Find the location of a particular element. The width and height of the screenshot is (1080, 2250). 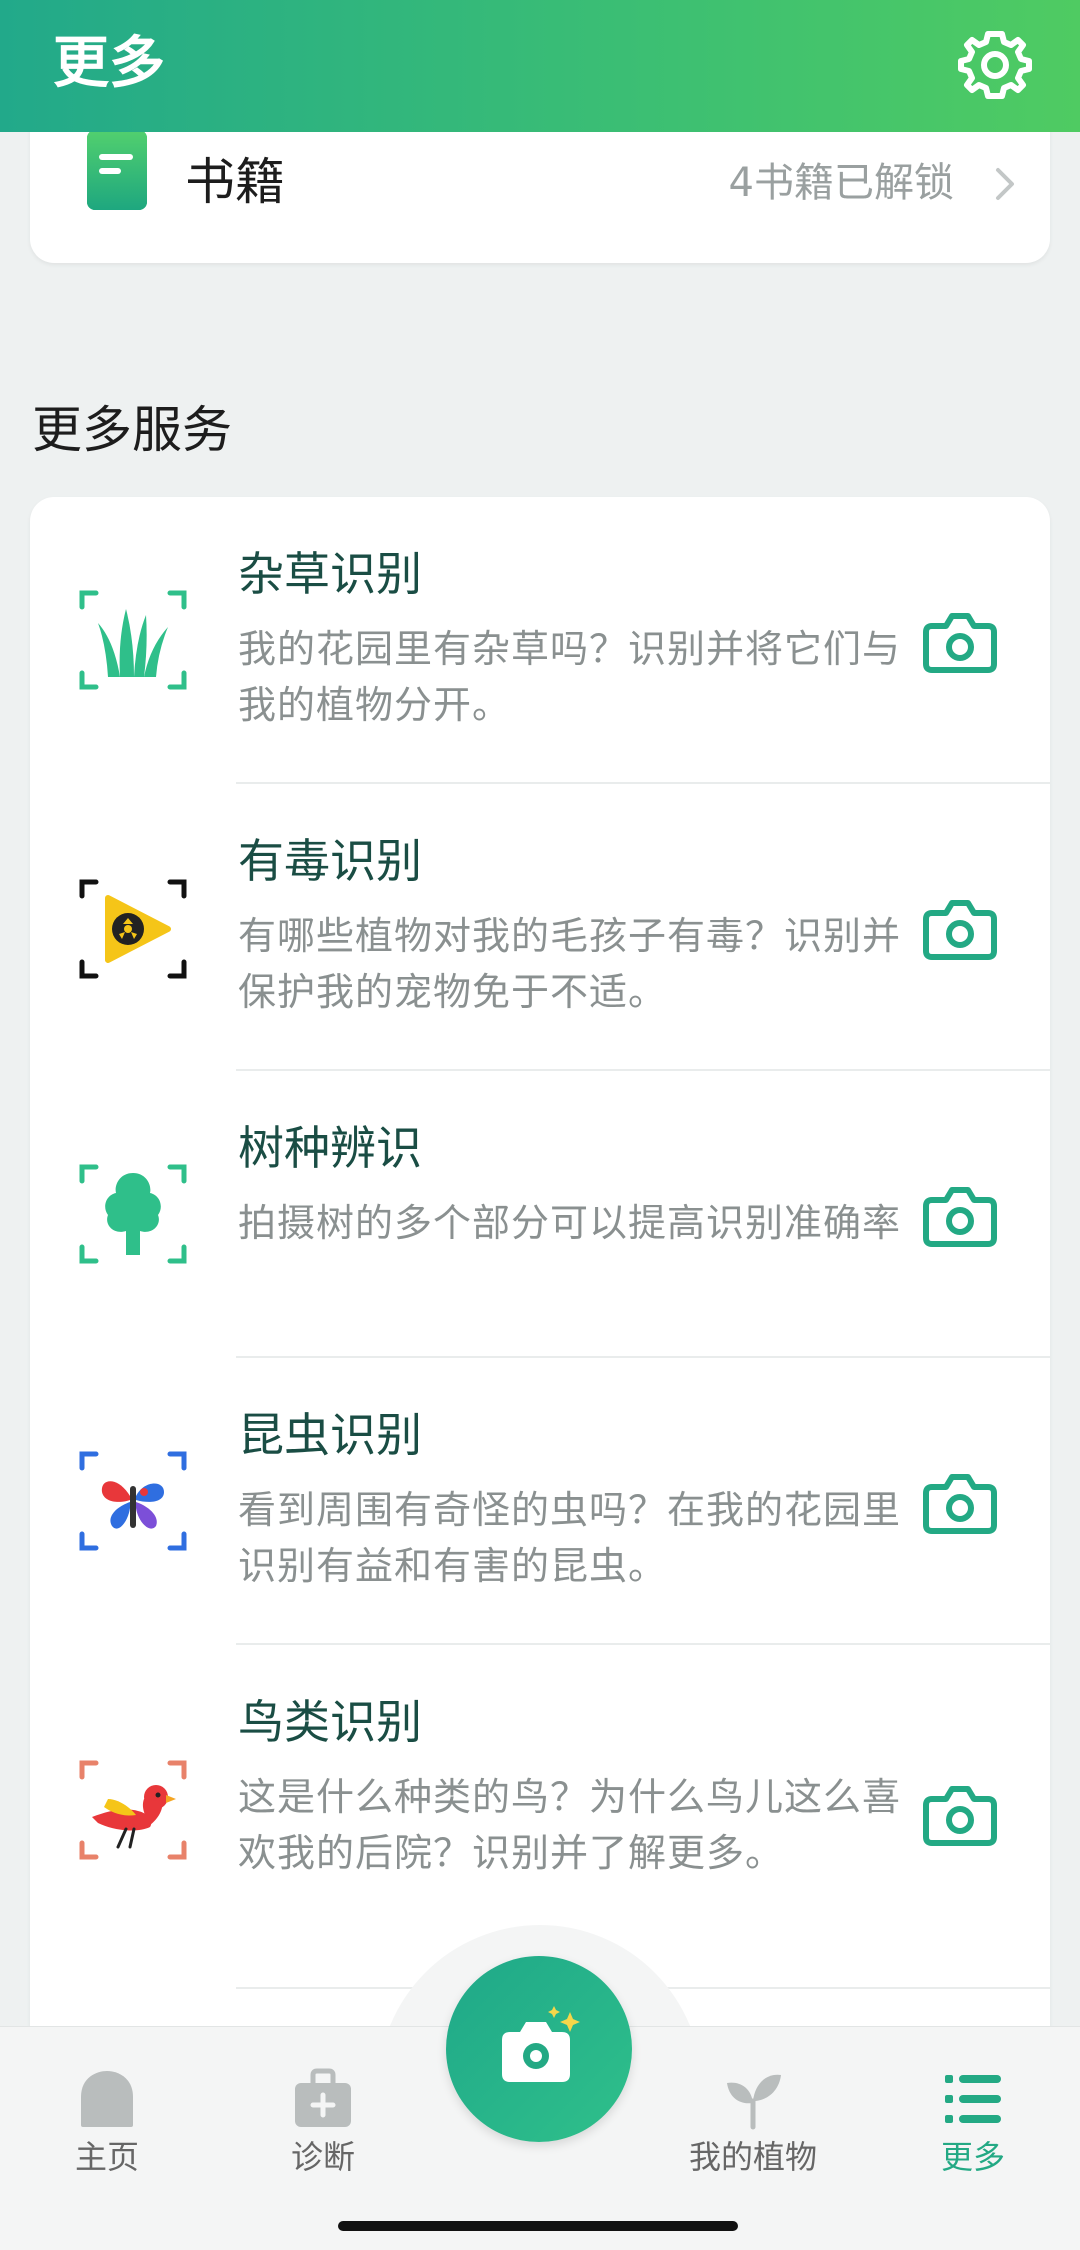

service-item-tree: 树种辨识 拍摄树的多个部分可以提高识别准确率 is located at coordinates (540, 1214).